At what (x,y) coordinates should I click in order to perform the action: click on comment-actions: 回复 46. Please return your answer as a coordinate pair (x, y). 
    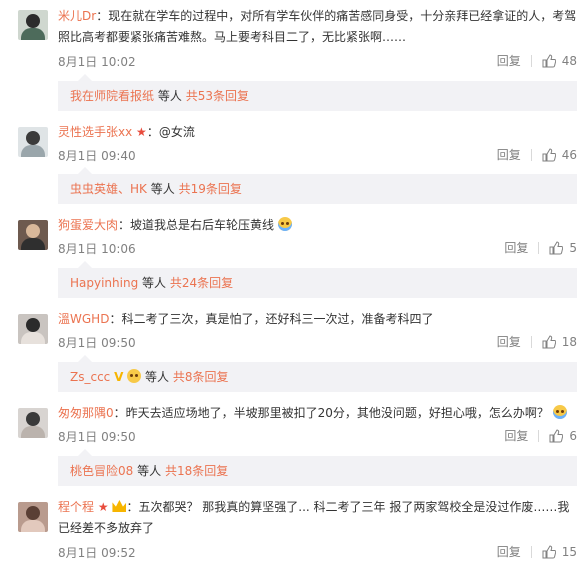
    Looking at the image, I should click on (537, 154).